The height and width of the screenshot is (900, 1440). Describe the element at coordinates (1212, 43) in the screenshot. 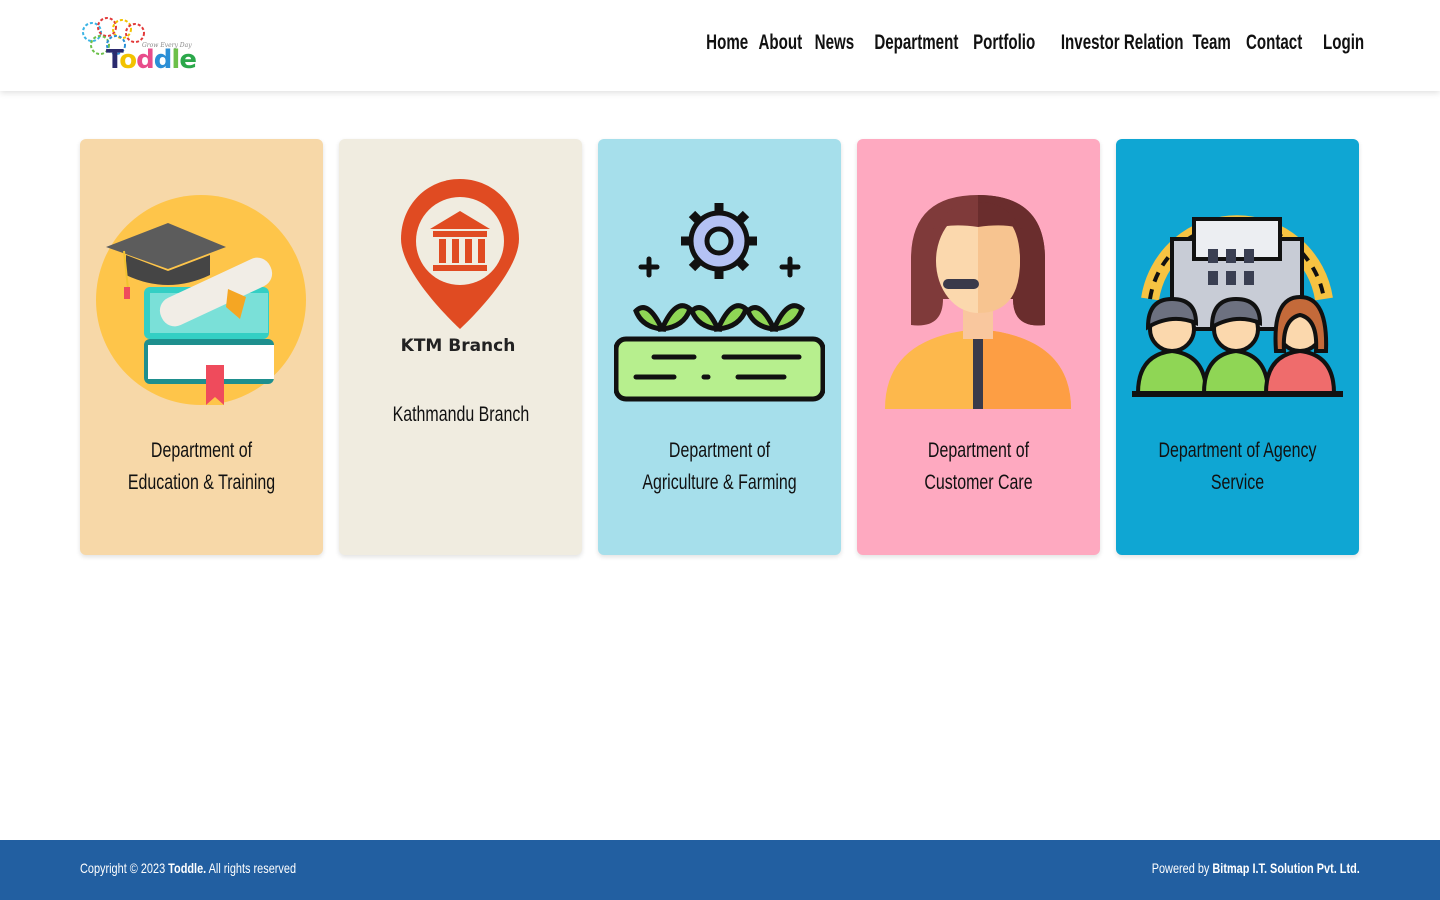

I see `nav-team: Team` at that location.